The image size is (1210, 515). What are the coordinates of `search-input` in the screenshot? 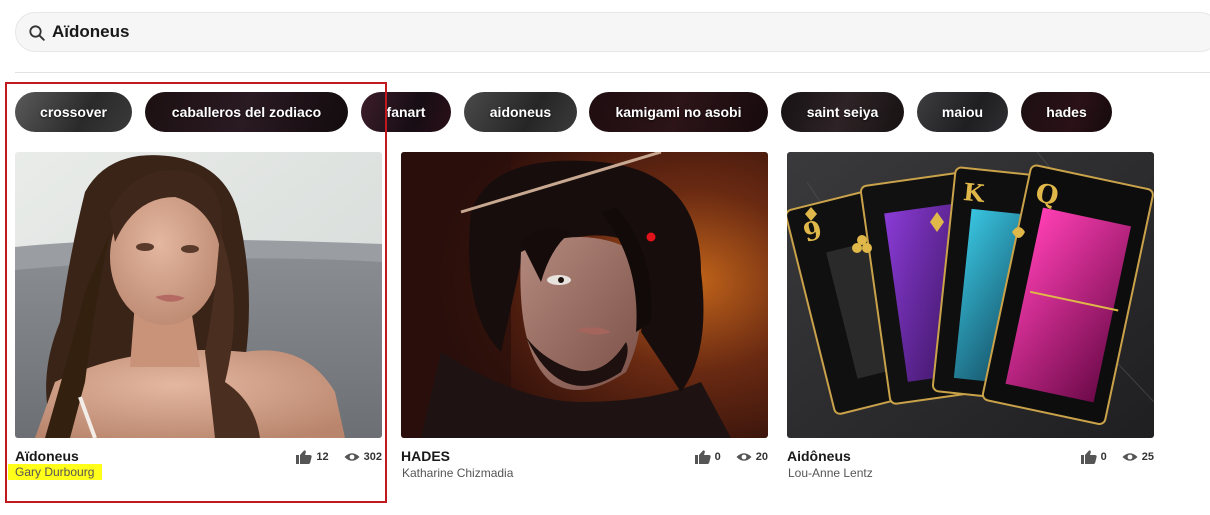 It's located at (602, 32).